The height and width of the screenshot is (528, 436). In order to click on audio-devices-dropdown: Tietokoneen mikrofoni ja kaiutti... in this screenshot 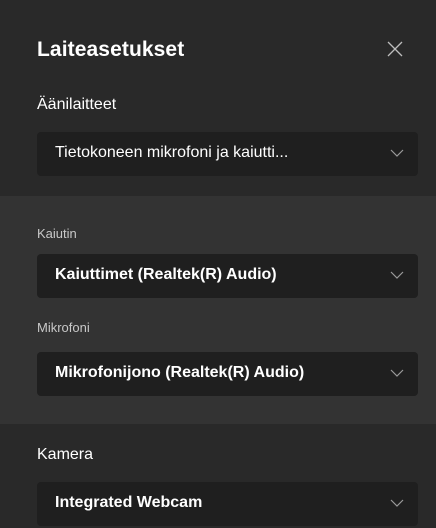, I will do `click(227, 154)`.